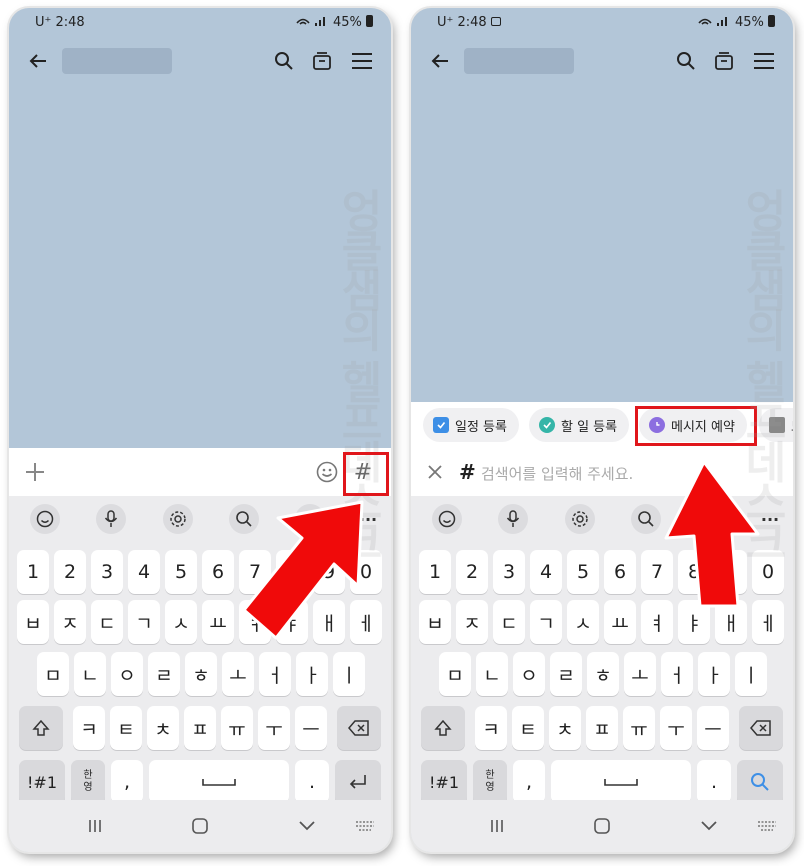 This screenshot has height=866, width=804. I want to click on chip-note: 노, so click(776, 425).